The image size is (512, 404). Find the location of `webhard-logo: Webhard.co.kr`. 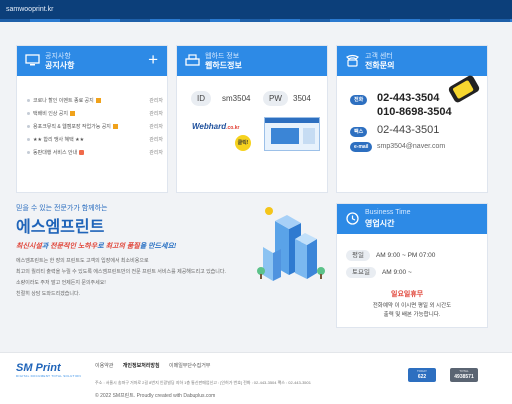

webhard-logo: Webhard.co.kr is located at coordinates (215, 126).